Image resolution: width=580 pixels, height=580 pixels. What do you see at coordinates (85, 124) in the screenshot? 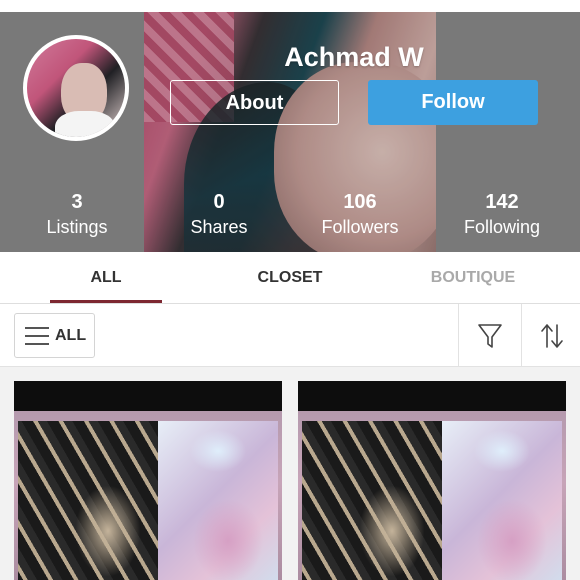
I see `avatar-shirt` at bounding box center [85, 124].